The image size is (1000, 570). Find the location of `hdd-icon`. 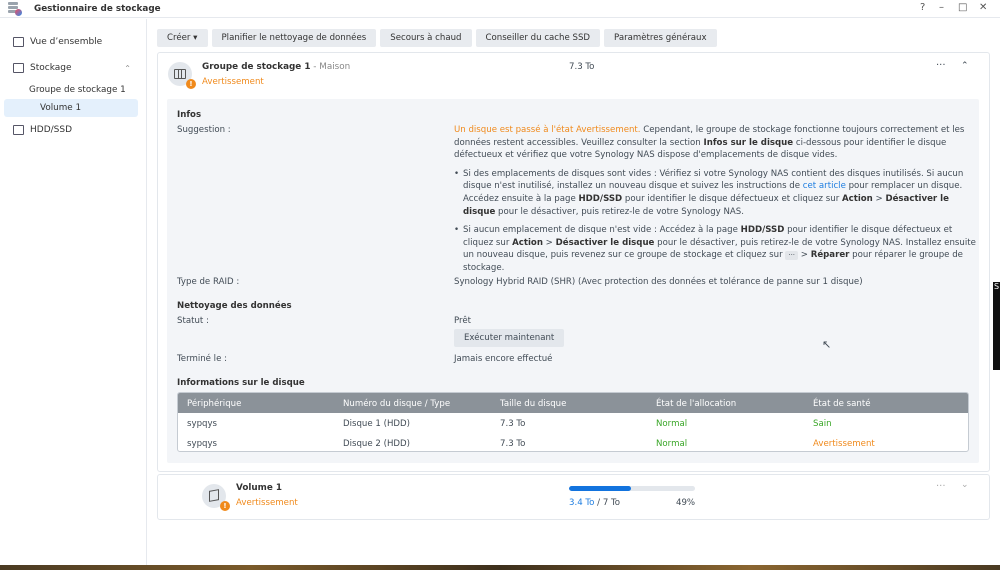

hdd-icon is located at coordinates (18, 130).